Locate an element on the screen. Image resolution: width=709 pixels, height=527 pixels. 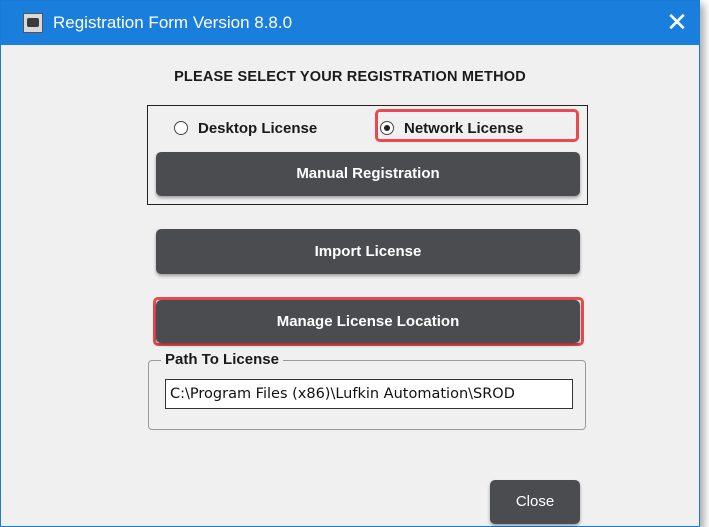
path-to-license-legend: Path To License is located at coordinates (222, 360).